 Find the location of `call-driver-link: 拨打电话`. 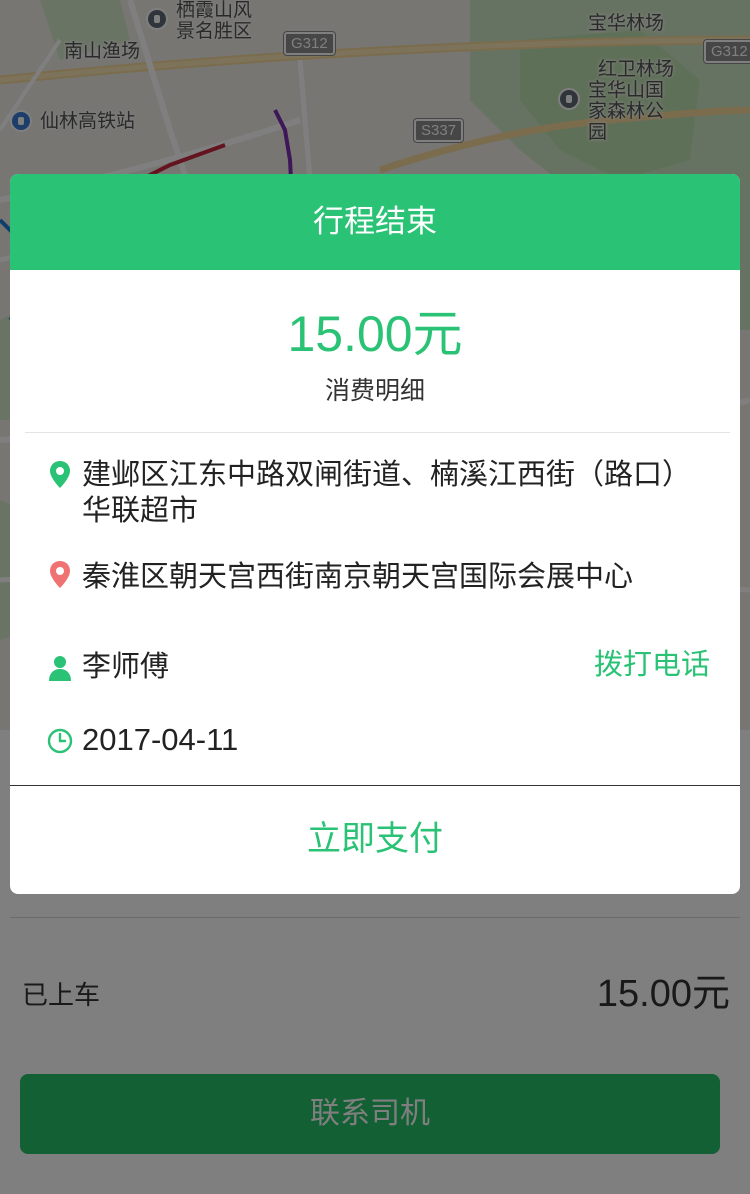

call-driver-link: 拨打电话 is located at coordinates (652, 664).